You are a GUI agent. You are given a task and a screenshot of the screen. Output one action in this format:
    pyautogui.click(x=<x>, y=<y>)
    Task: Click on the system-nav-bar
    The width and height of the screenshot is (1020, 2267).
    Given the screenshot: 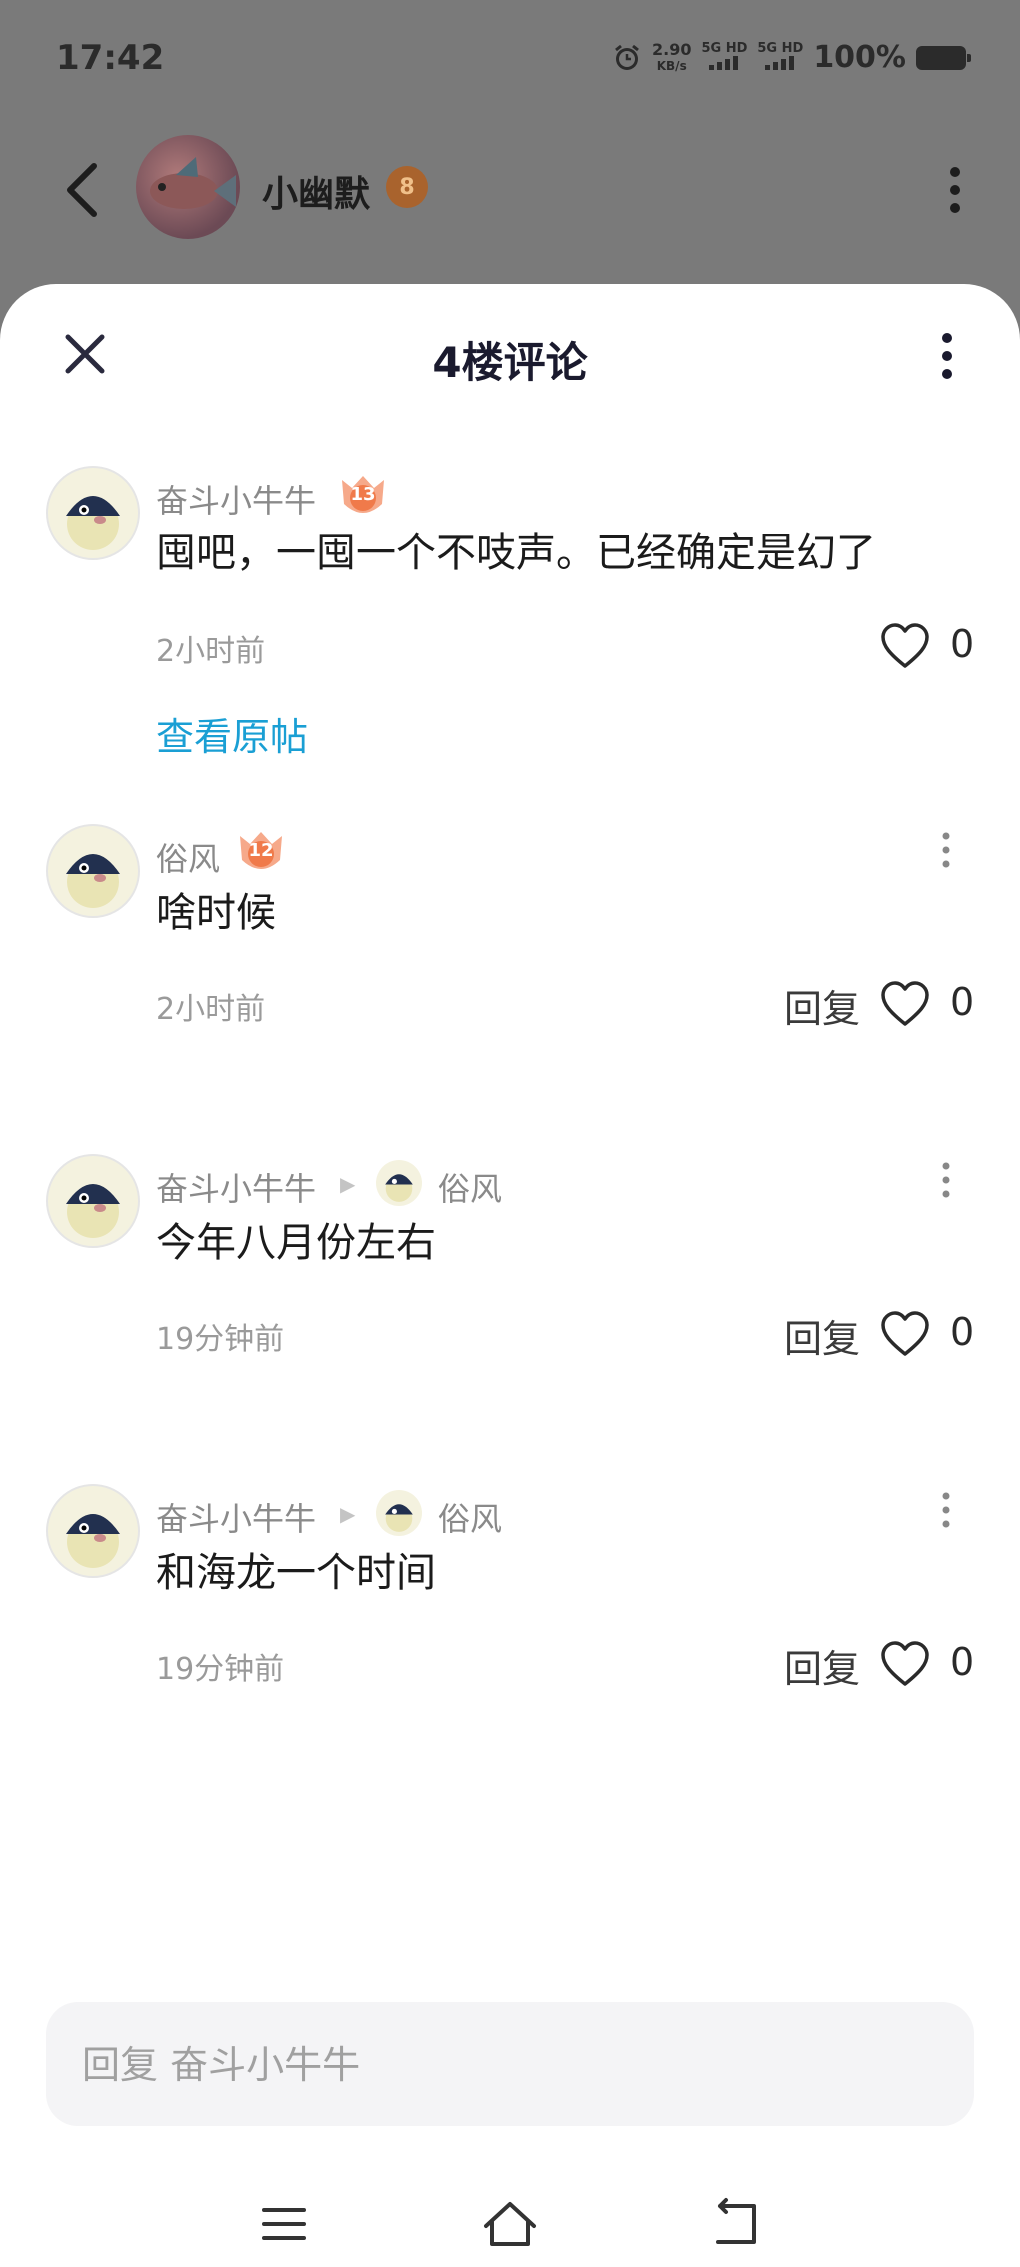 What is the action you would take?
    pyautogui.click(x=510, y=2219)
    